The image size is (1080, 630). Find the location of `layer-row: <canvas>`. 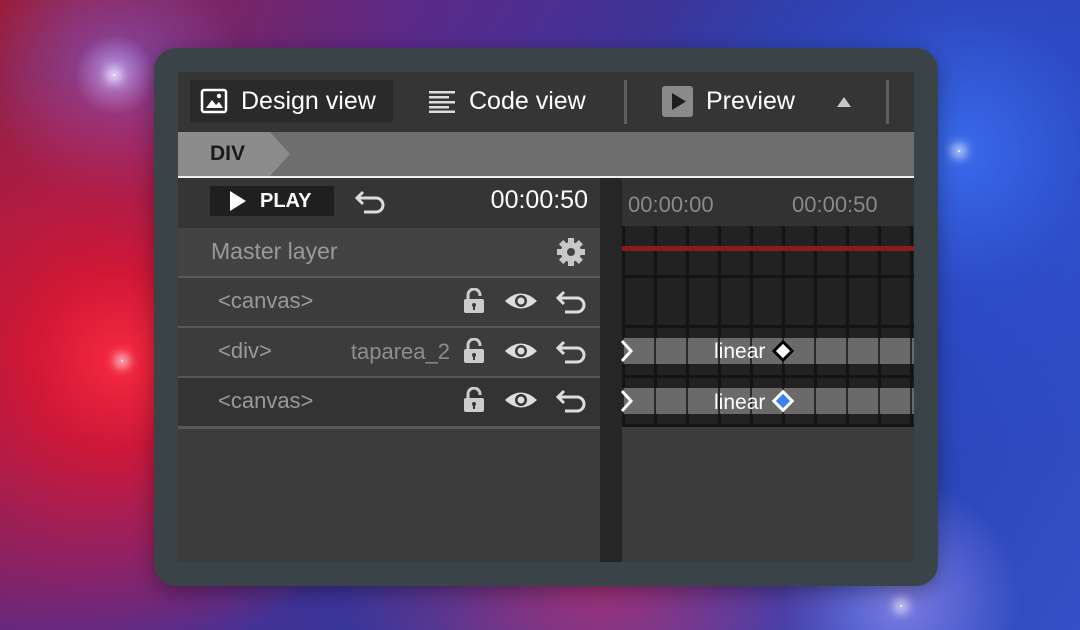

layer-row: <canvas> is located at coordinates (389, 303).